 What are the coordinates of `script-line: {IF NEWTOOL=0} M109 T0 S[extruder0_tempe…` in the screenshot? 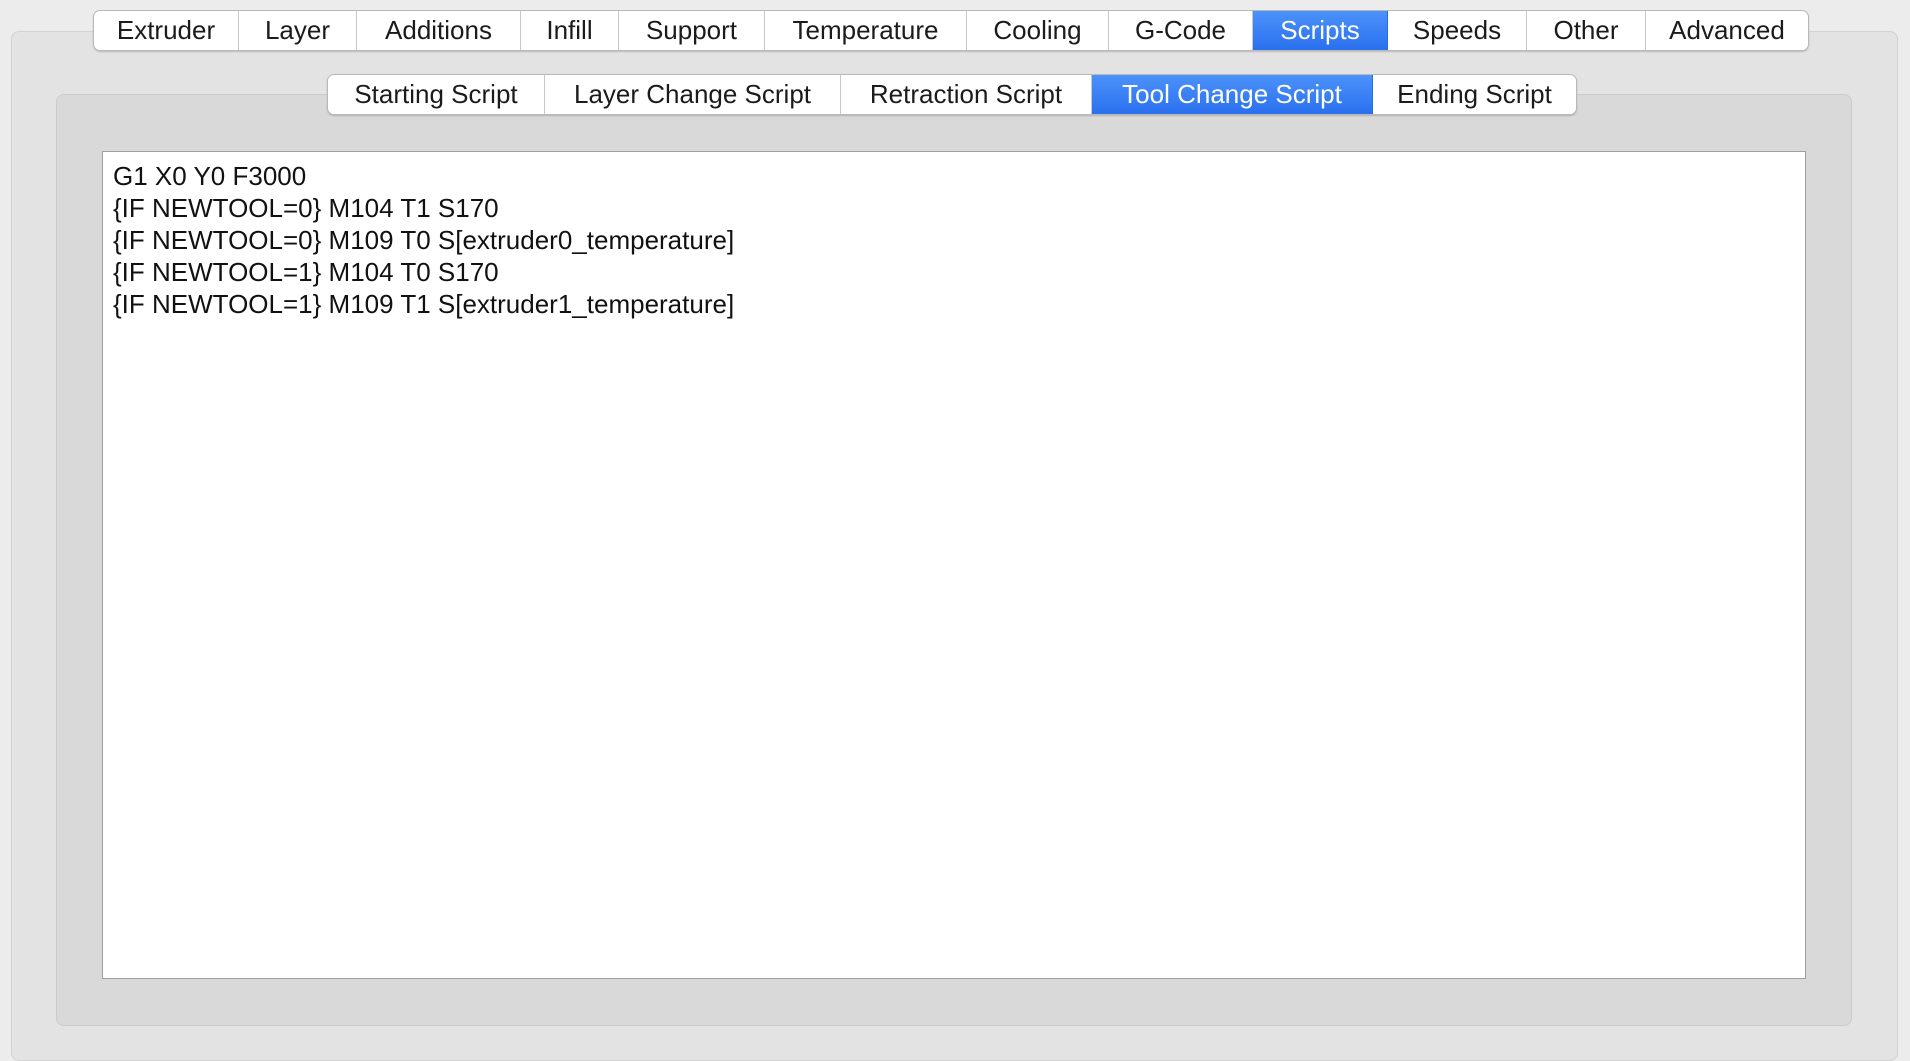 It's located at (424, 240).